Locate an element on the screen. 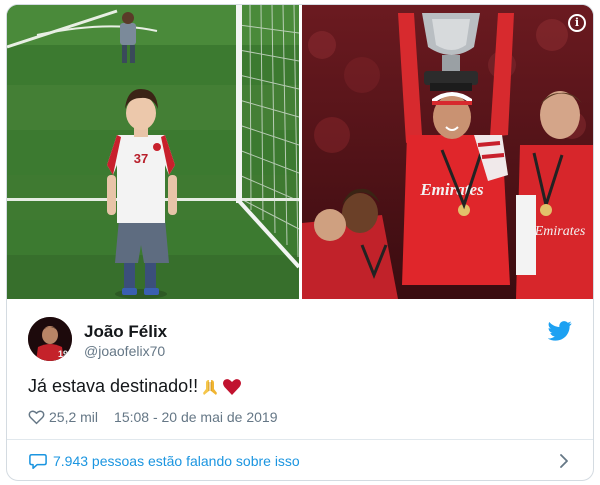  tweet-text-content: Já estava destinado!! is located at coordinates (113, 386).